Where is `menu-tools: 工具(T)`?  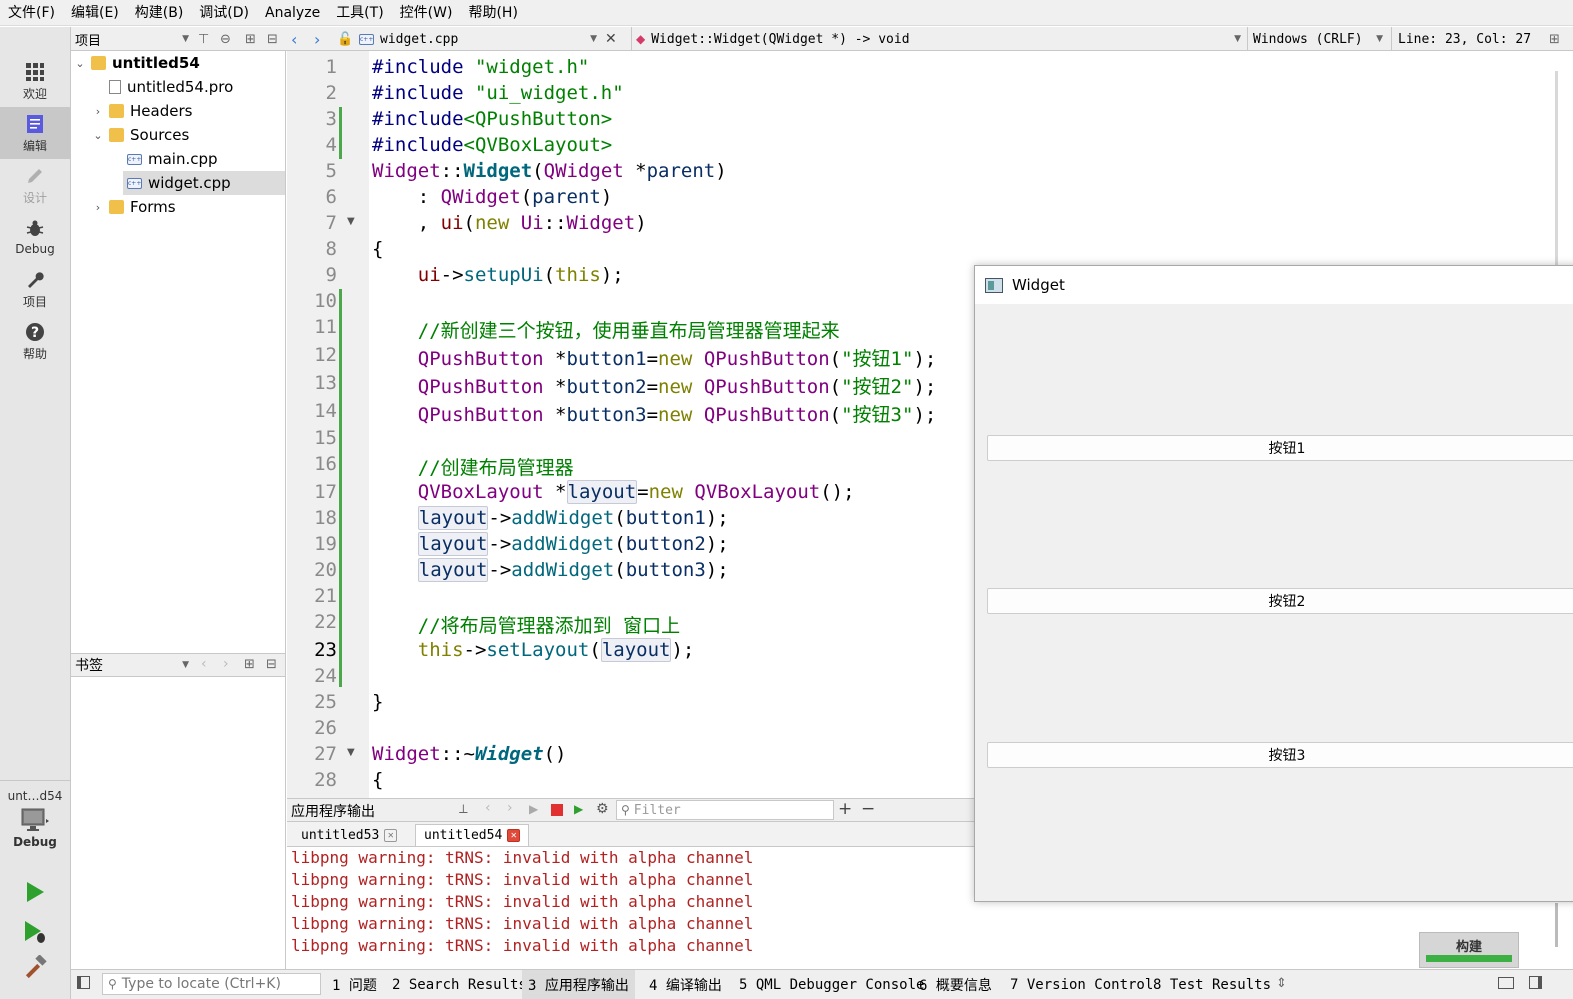 menu-tools: 工具(T) is located at coordinates (359, 13).